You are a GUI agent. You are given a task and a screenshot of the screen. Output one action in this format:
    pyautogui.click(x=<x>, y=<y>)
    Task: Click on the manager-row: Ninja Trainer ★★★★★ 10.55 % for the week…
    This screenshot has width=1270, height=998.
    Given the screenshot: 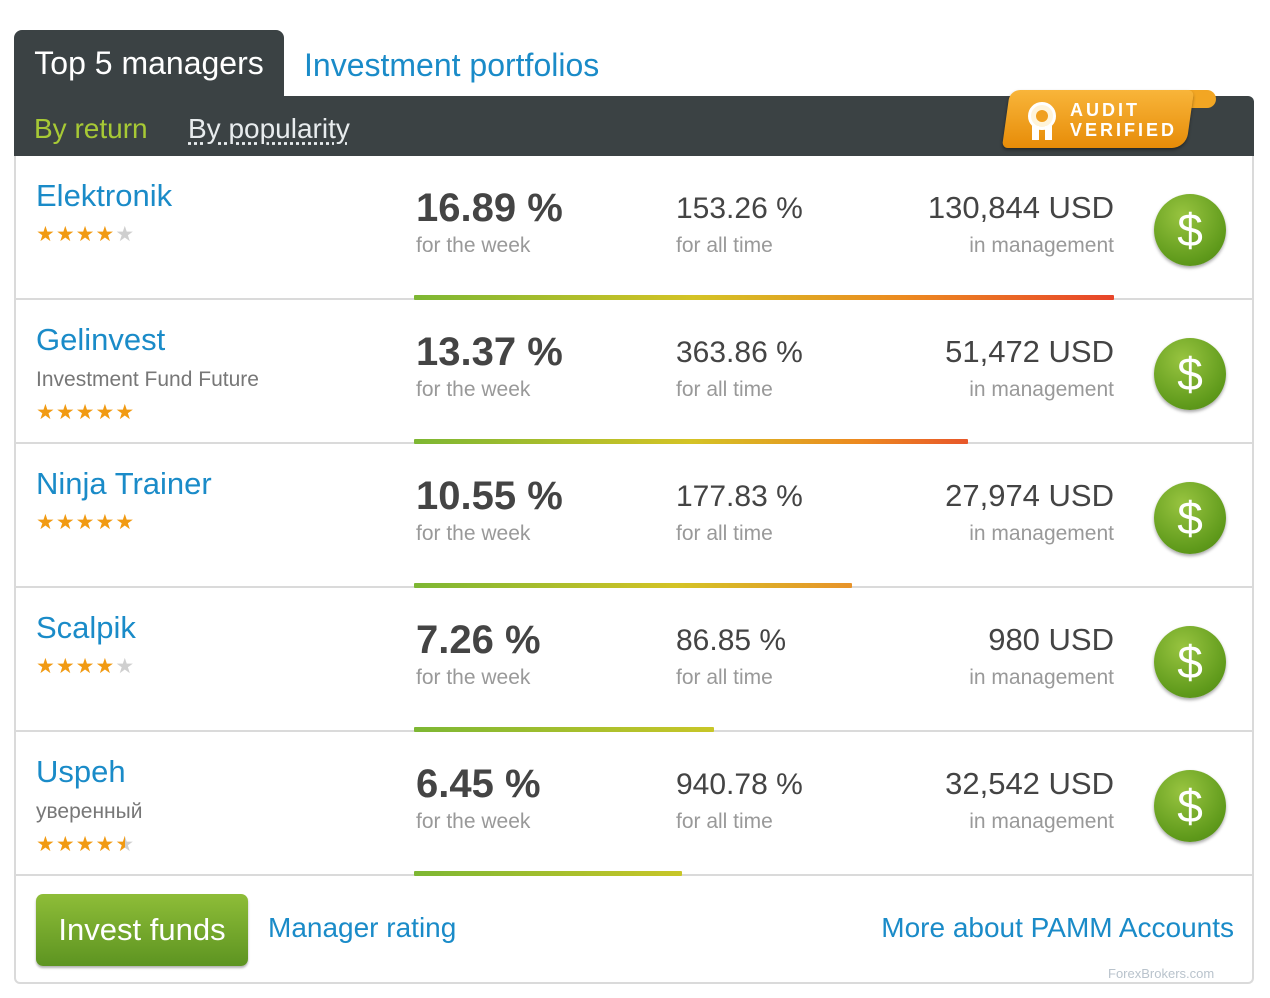 What is the action you would take?
    pyautogui.click(x=634, y=516)
    